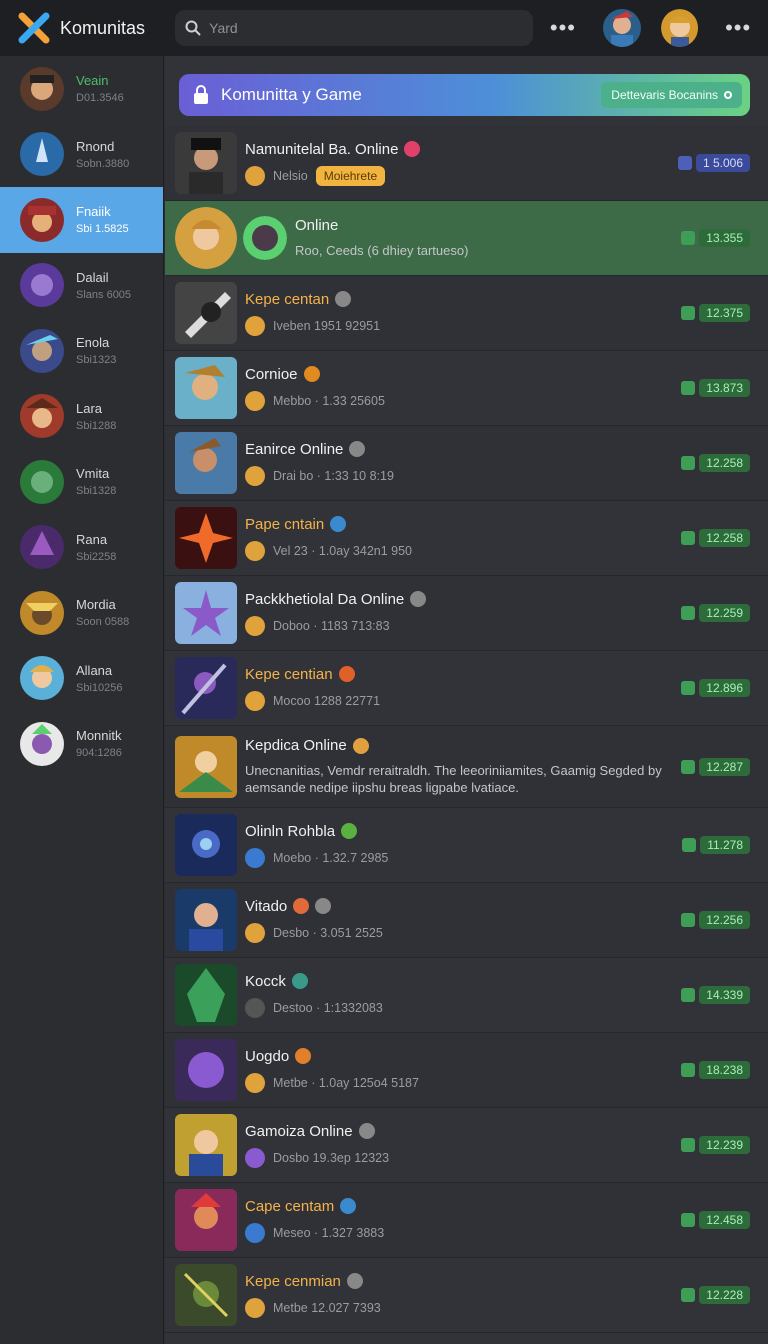 Image resolution: width=768 pixels, height=1344 pixels. Describe the element at coordinates (329, 1232) in the screenshot. I see `item-meta: Meseo · 1.327 3883` at that location.